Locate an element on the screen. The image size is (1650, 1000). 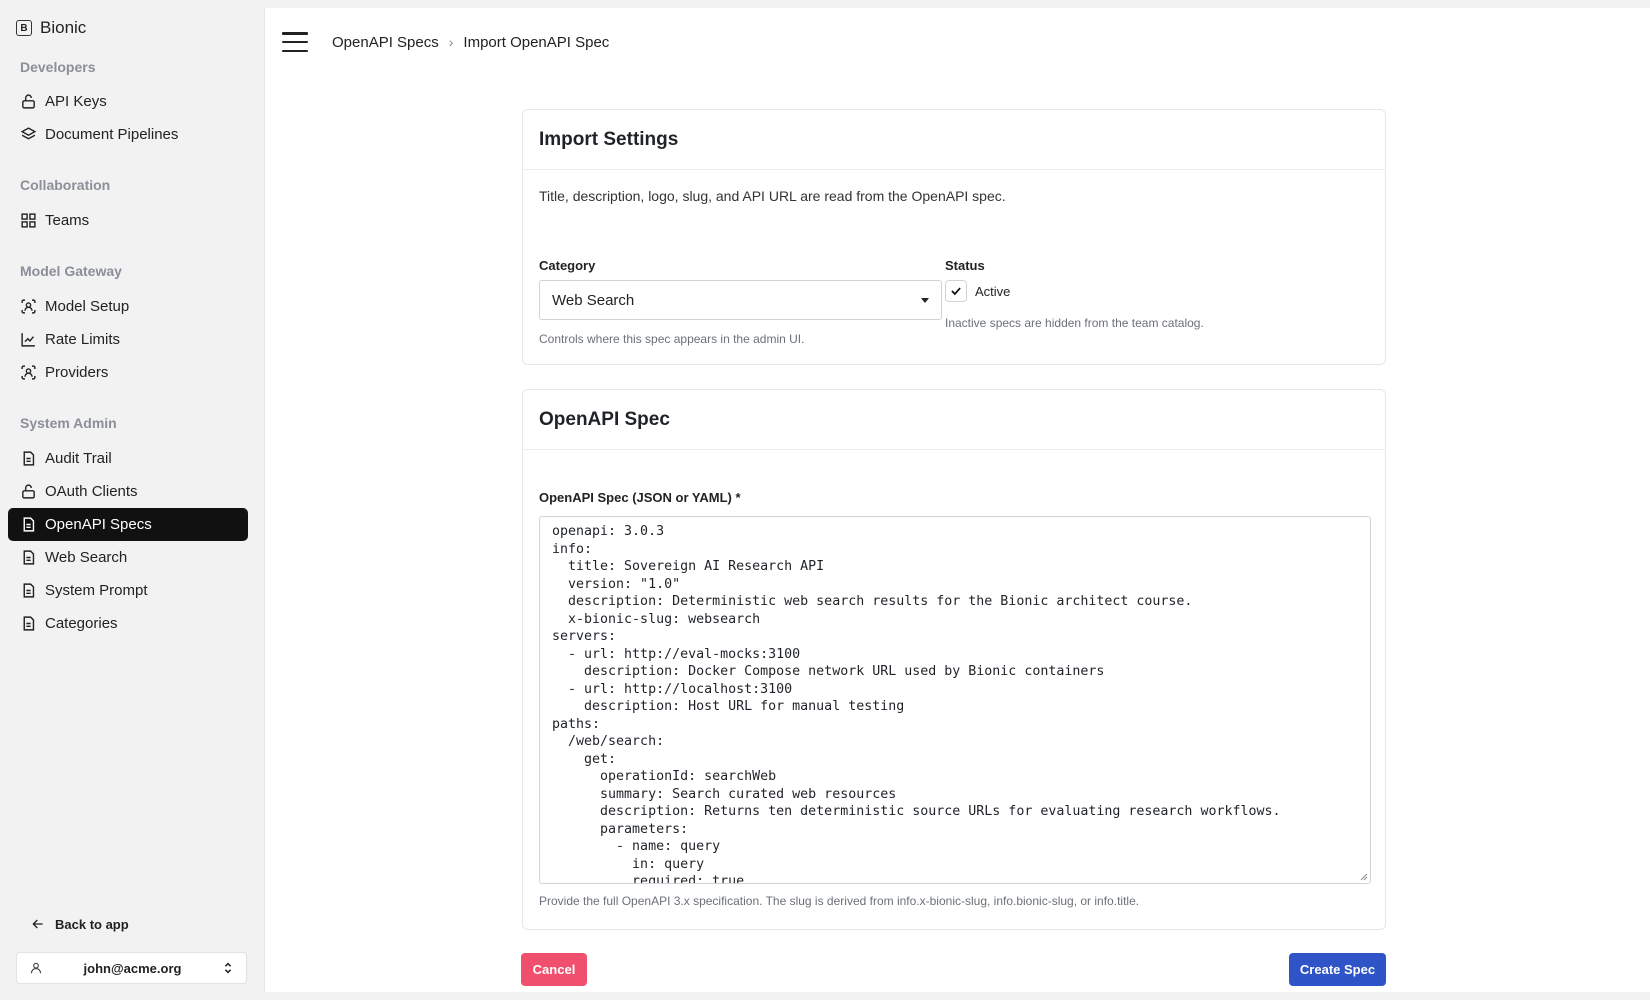
sidebar-item-rate-limits: Rate Limits is located at coordinates (128, 339).